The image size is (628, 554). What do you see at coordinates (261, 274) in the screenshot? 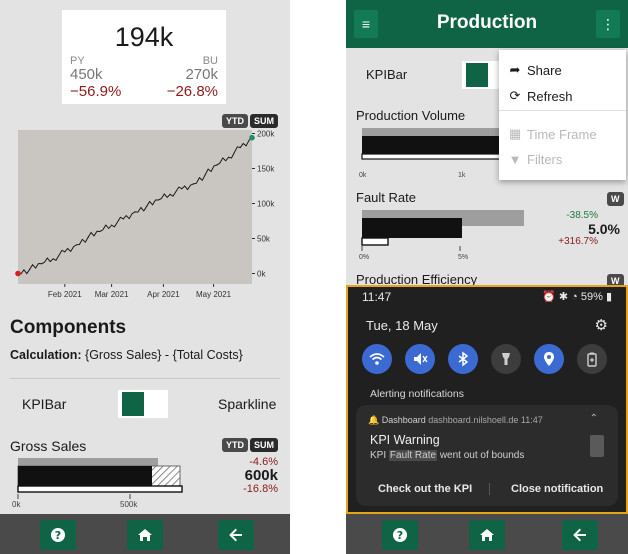
I see `y-tick-label: 0k` at bounding box center [261, 274].